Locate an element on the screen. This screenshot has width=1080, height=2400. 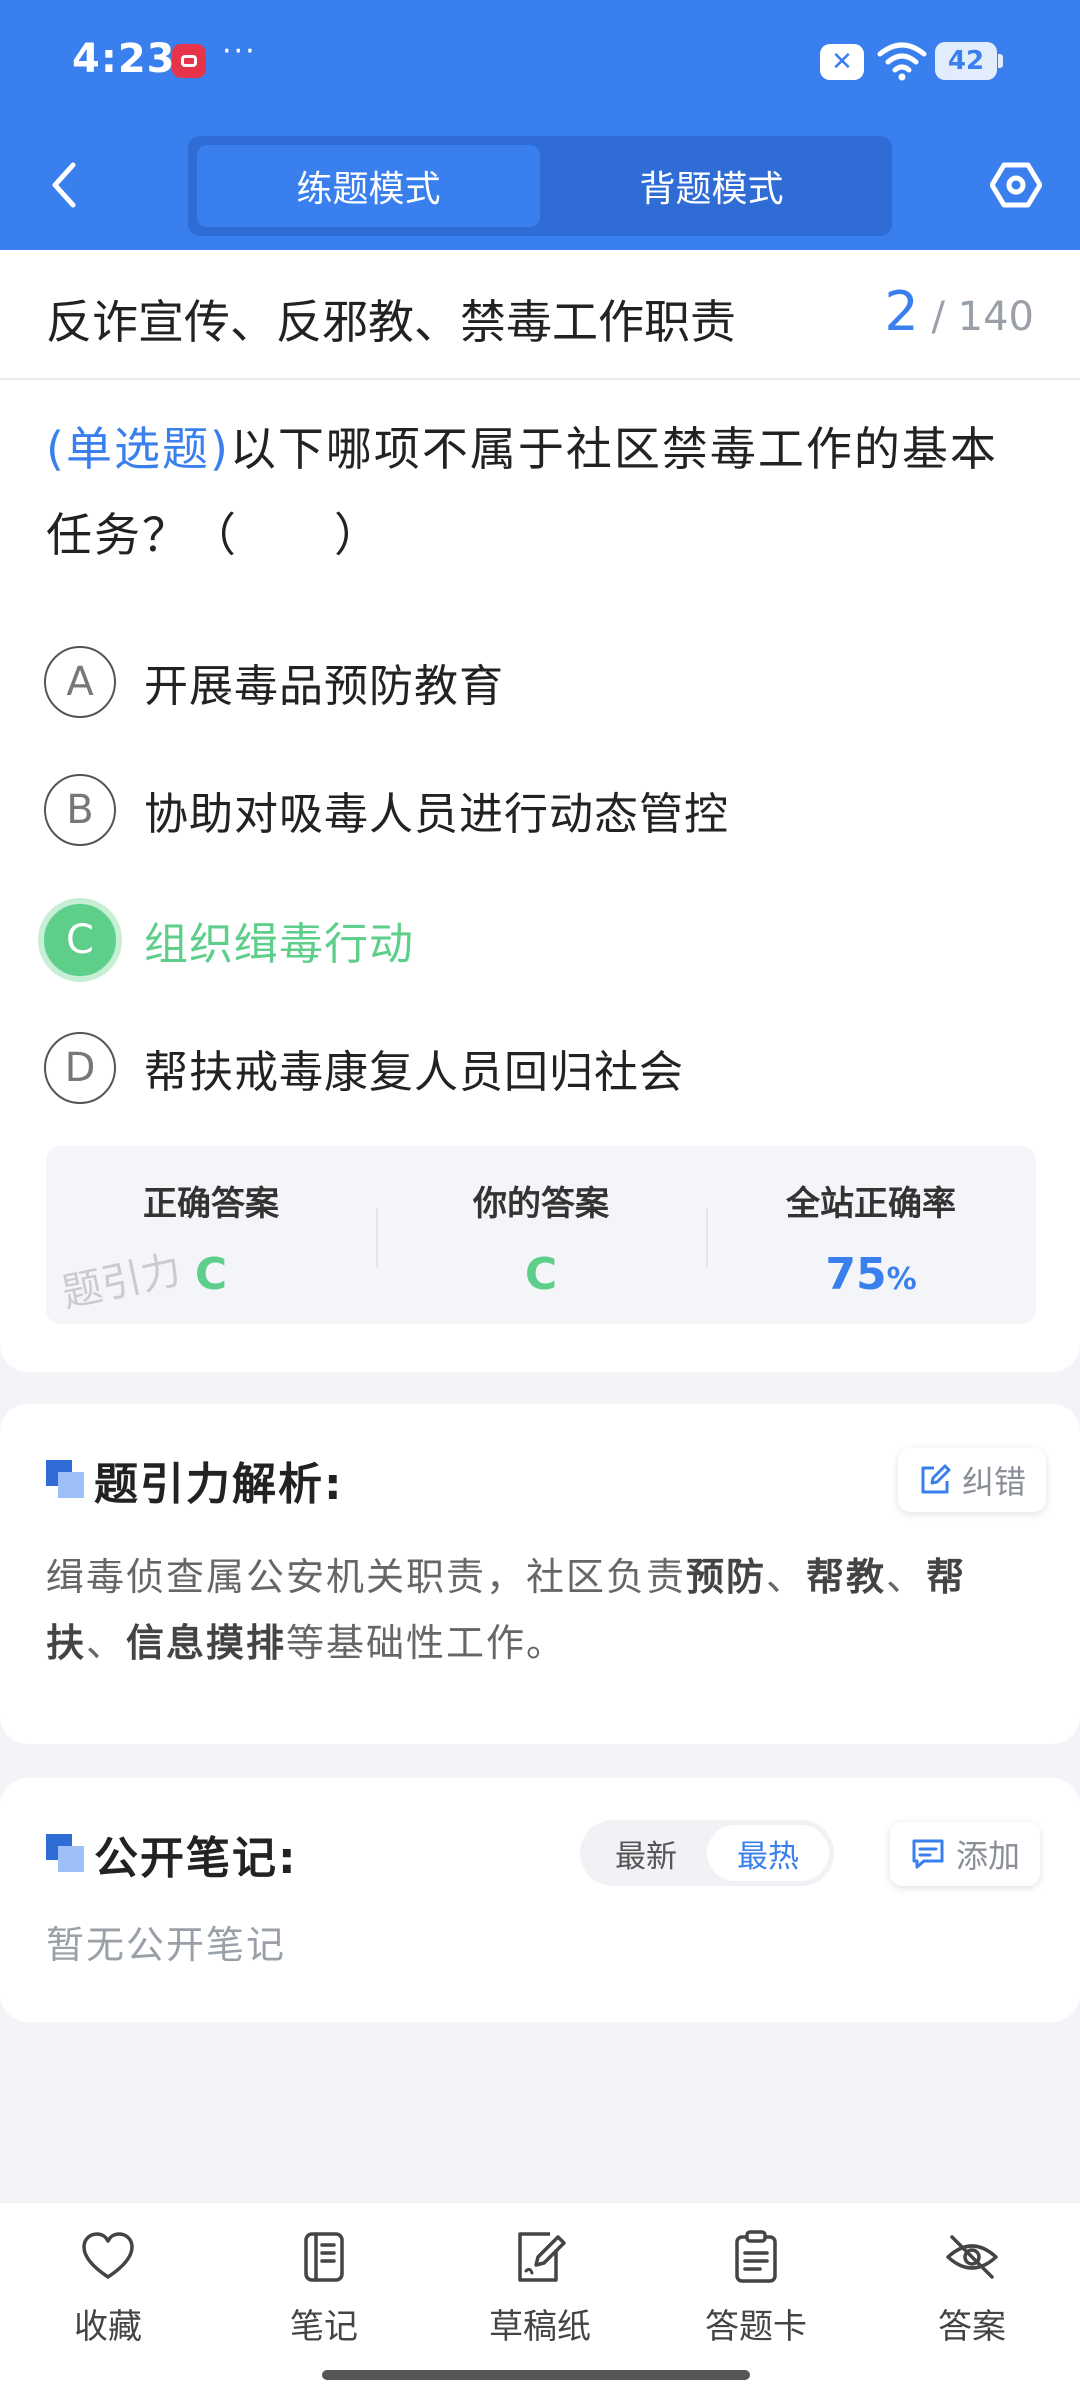
current-question-number: 2 is located at coordinates (901, 311).